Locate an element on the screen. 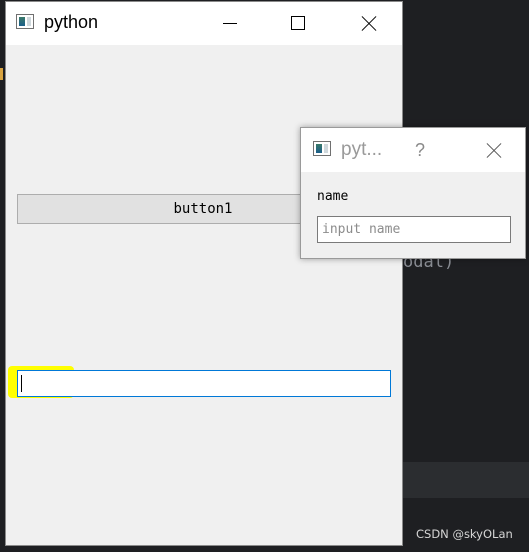 The height and width of the screenshot is (552, 529). ide-status-area is located at coordinates (466, 525).